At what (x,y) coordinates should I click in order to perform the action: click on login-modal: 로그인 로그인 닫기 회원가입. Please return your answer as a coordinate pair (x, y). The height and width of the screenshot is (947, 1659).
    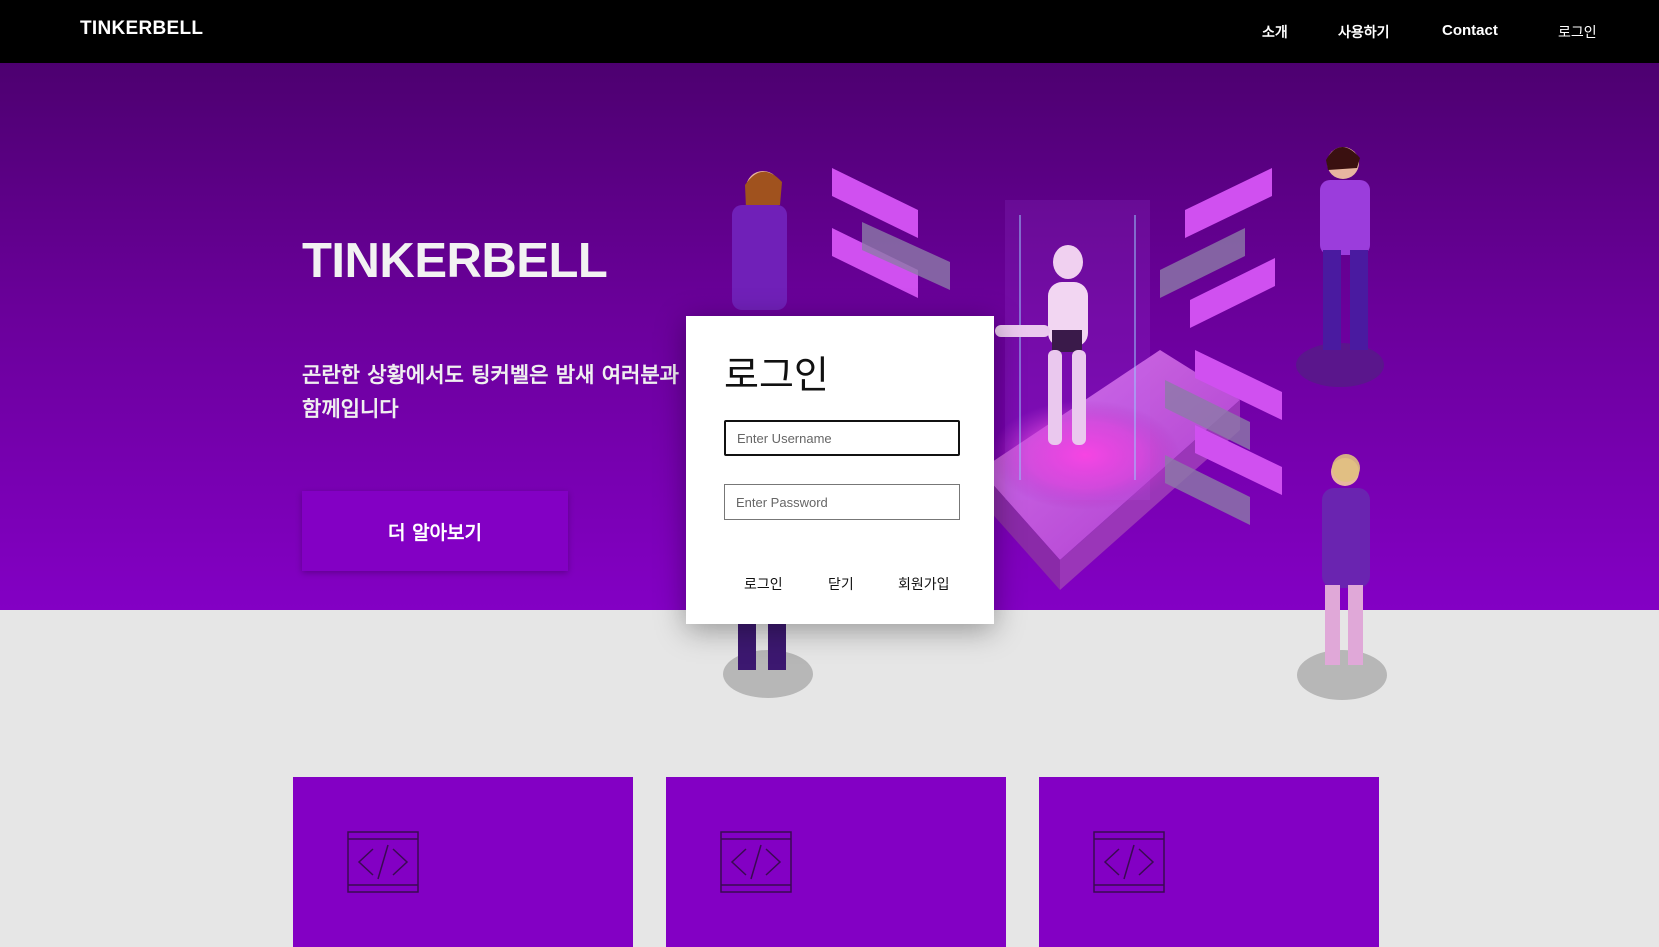
    Looking at the image, I should click on (840, 470).